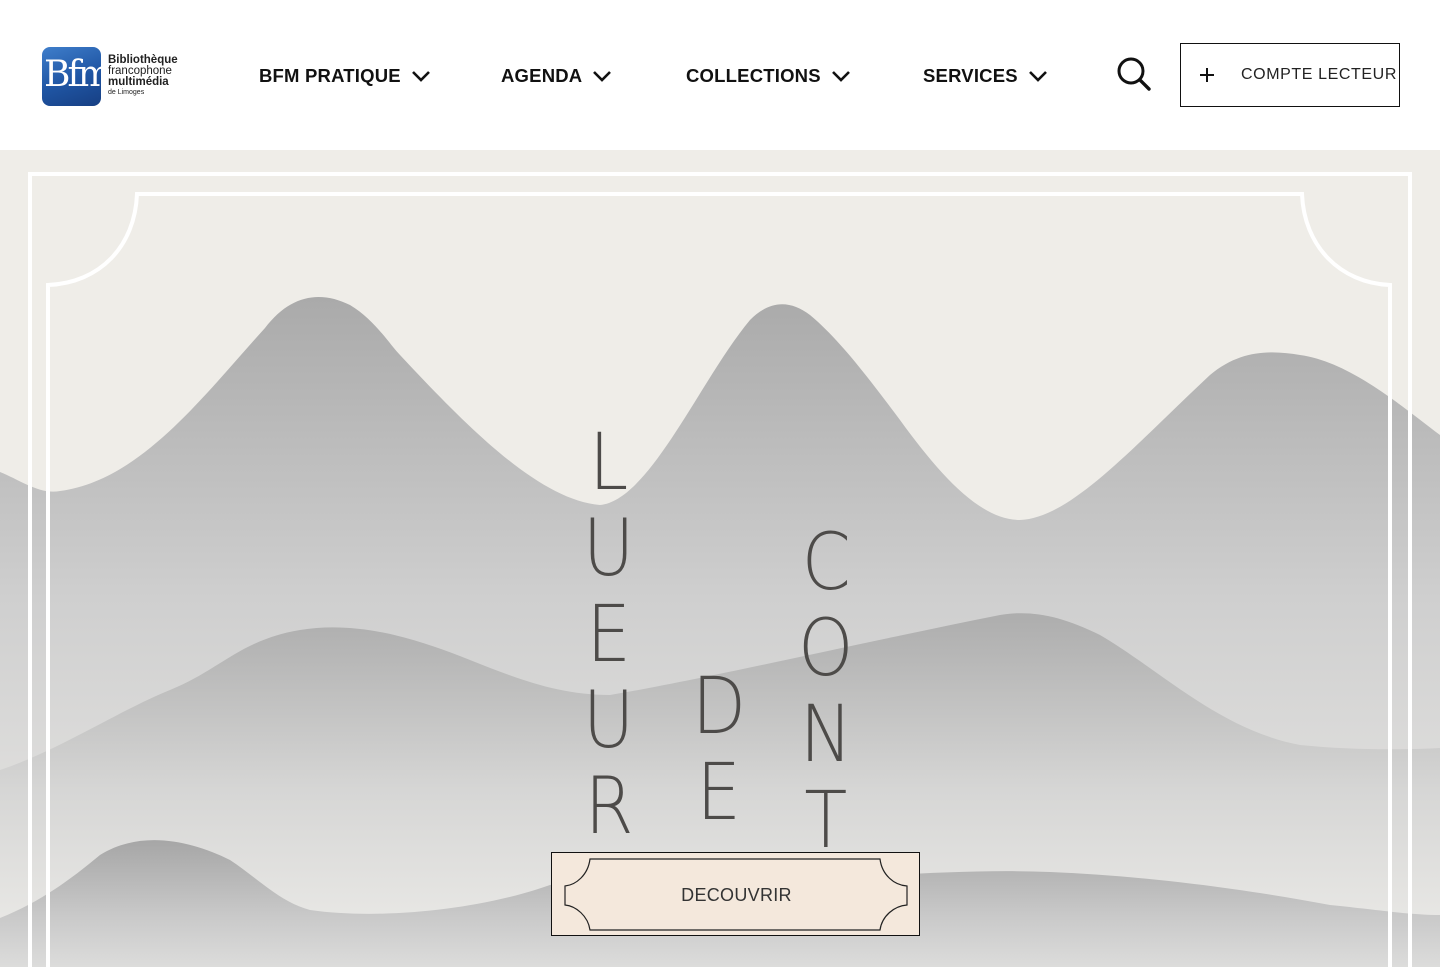  I want to click on nav-label: COLLECTIONS, so click(753, 75).